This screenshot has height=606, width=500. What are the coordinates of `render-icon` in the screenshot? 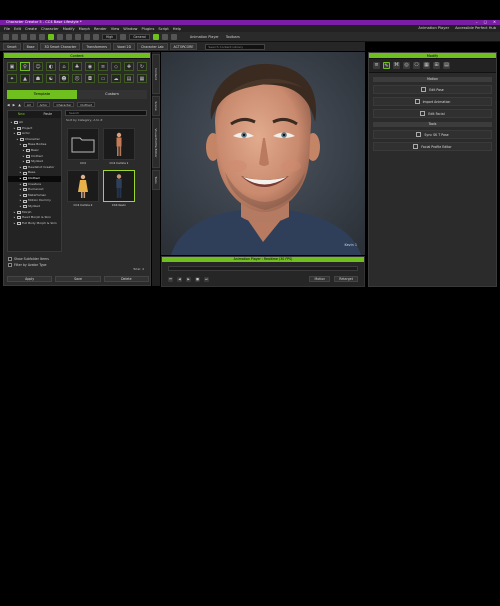 It's located at (155, 36).